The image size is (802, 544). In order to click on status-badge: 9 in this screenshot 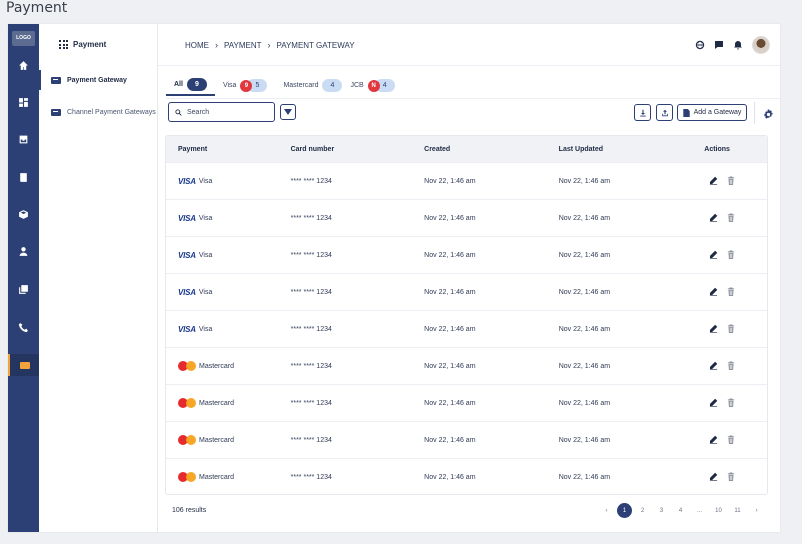, I will do `click(246, 85)`.